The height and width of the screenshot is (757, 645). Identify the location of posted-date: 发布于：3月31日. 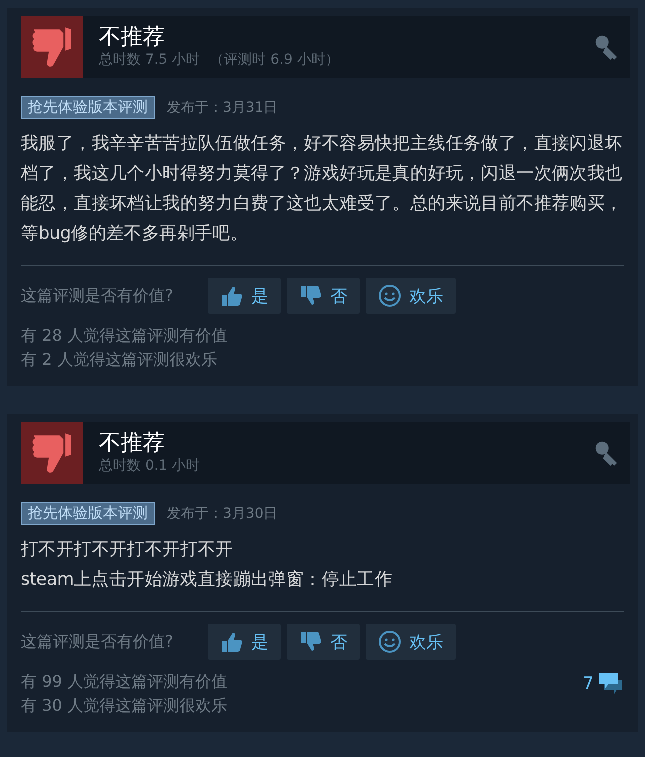
(222, 107).